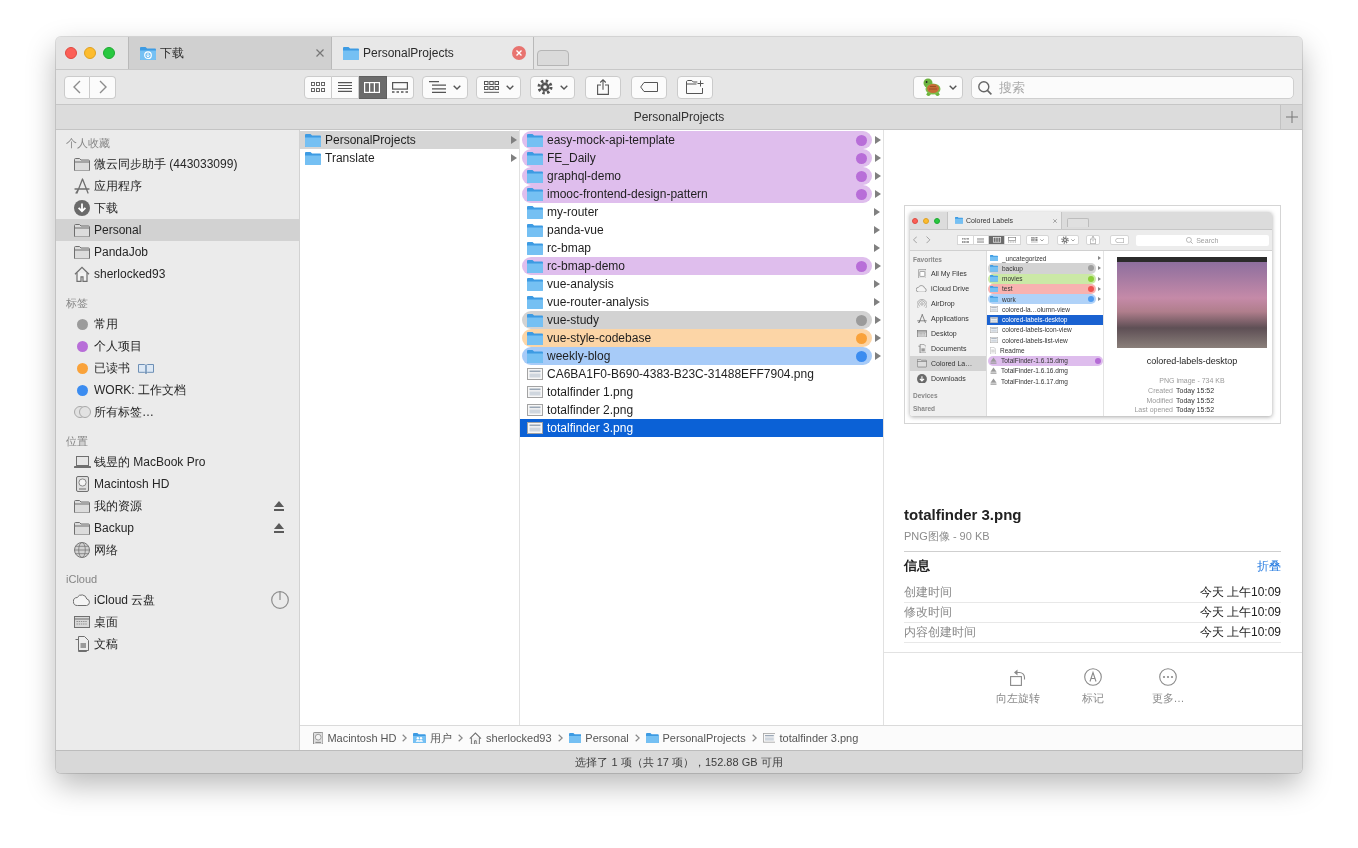 The image size is (1358, 848). Describe the element at coordinates (697, 158) in the screenshot. I see `folder-row: FE_Daily` at that location.